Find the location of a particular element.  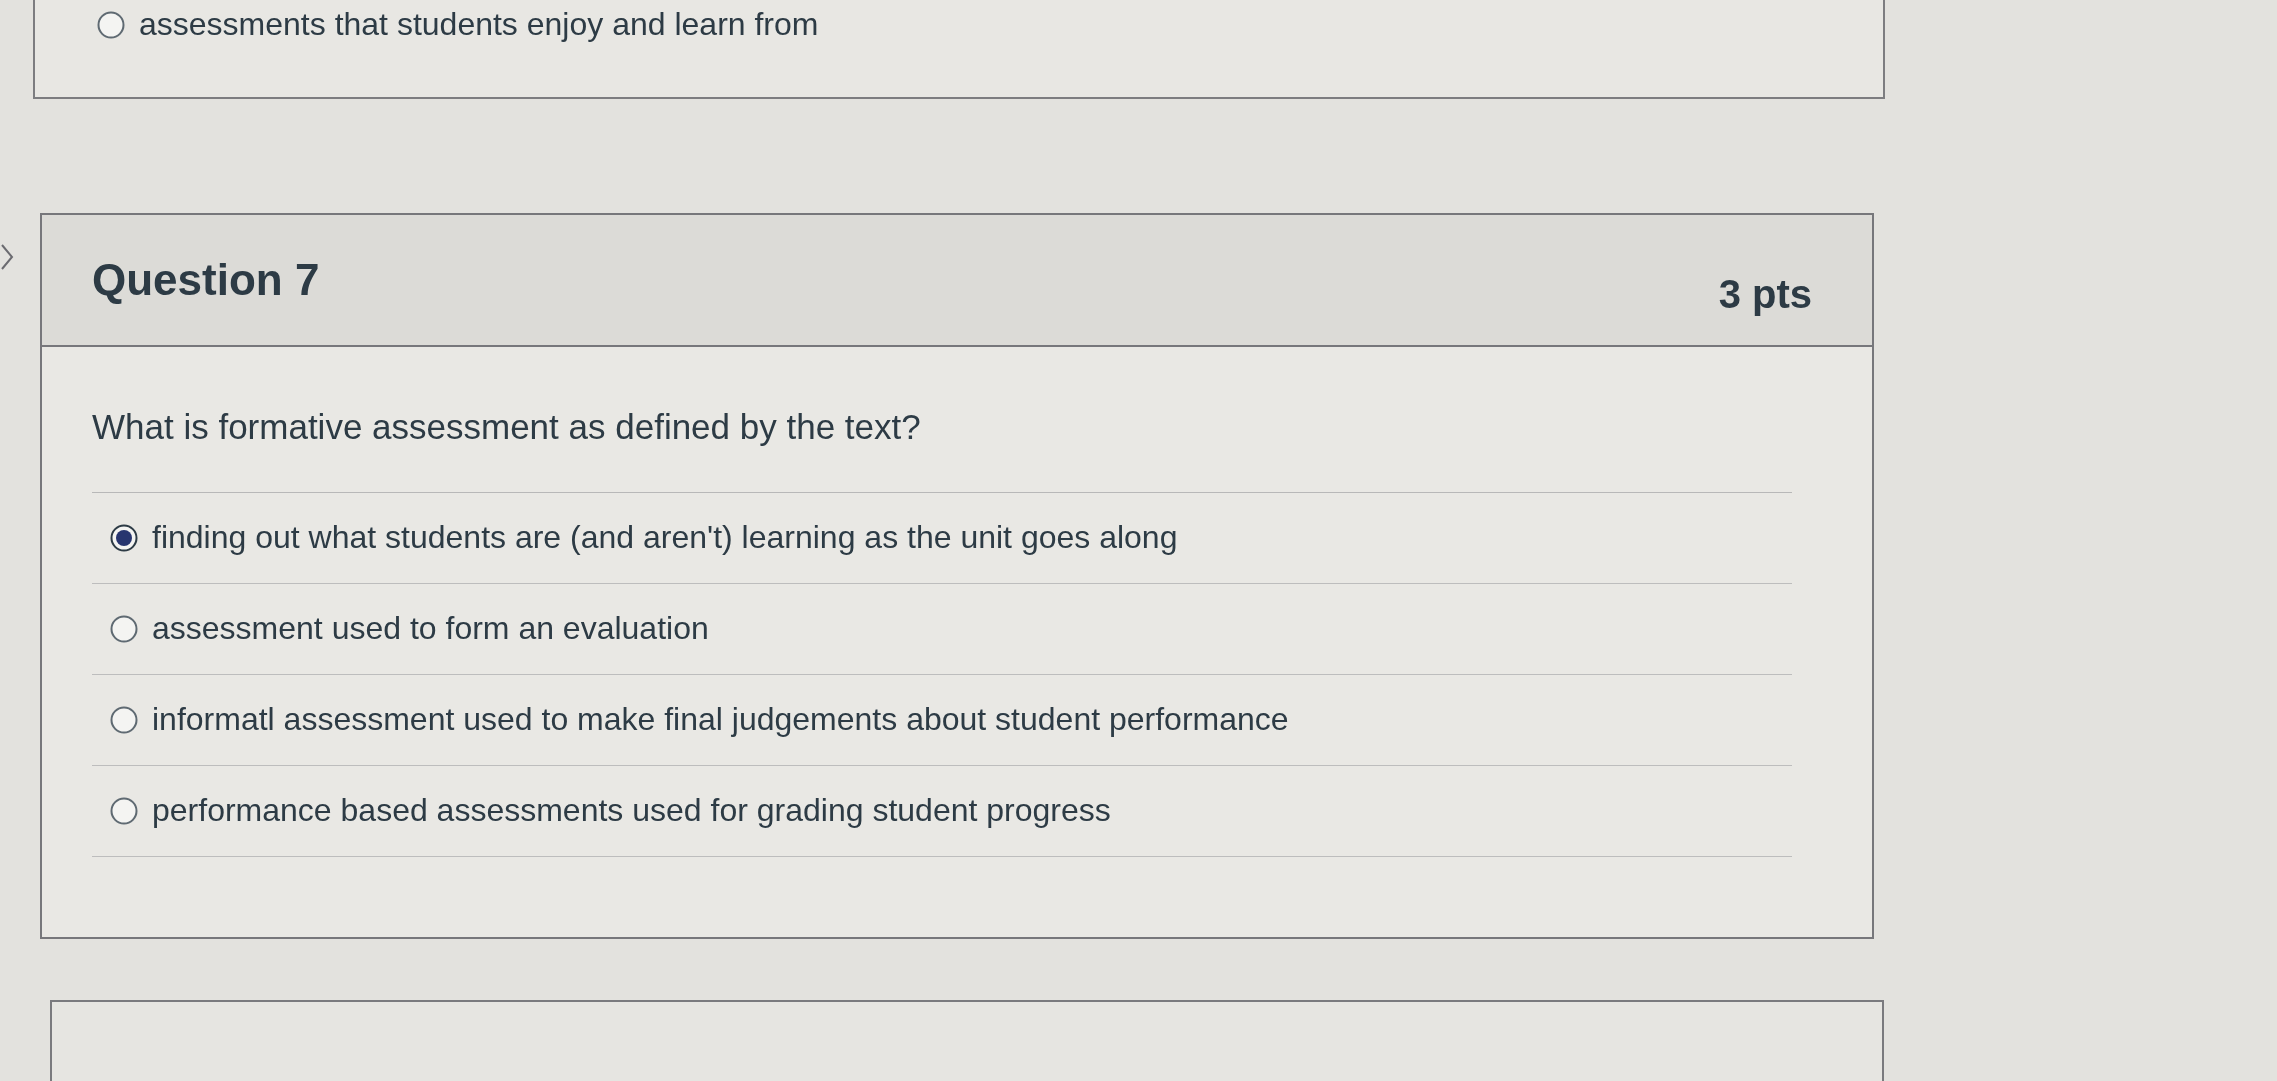

answer-text: informatl assessment used to make final judgements about student performance is located at coordinates (720, 720).